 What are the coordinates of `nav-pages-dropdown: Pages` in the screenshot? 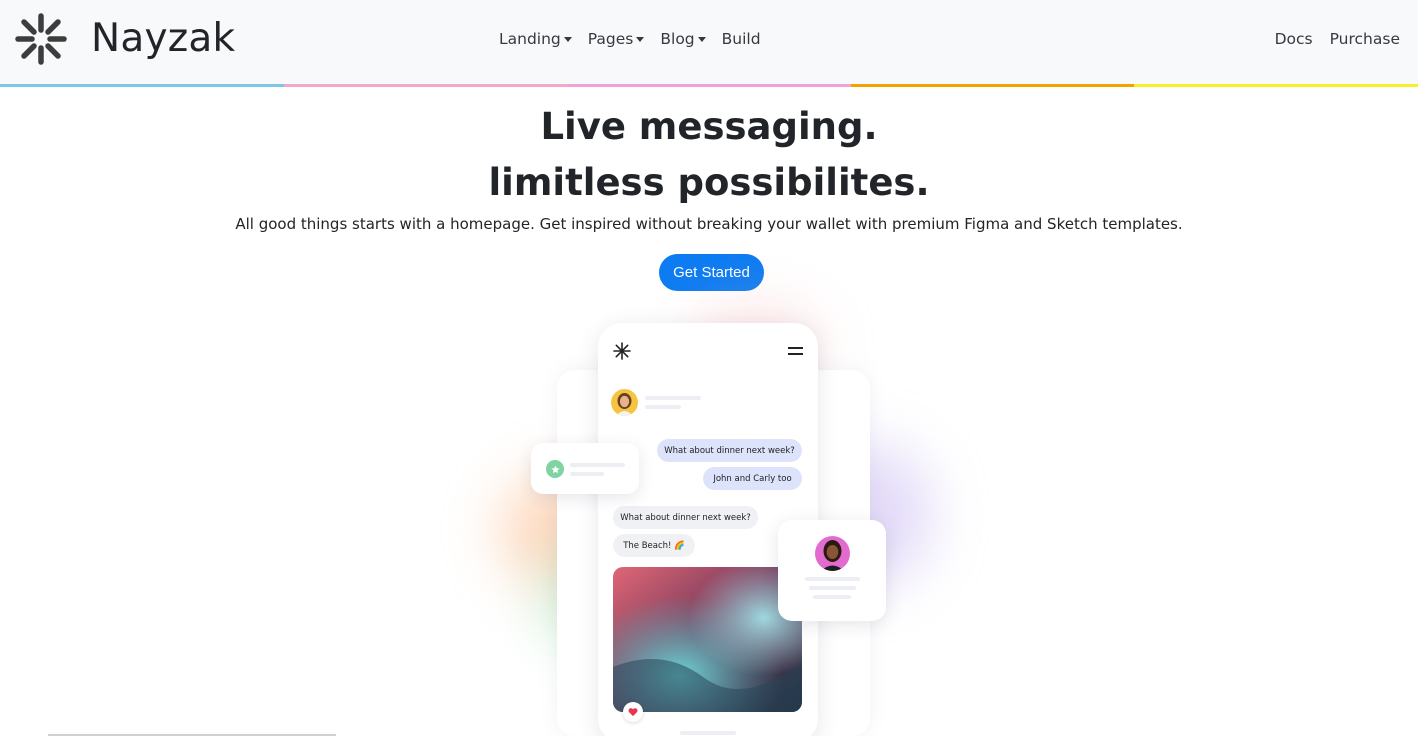 It's located at (616, 39).